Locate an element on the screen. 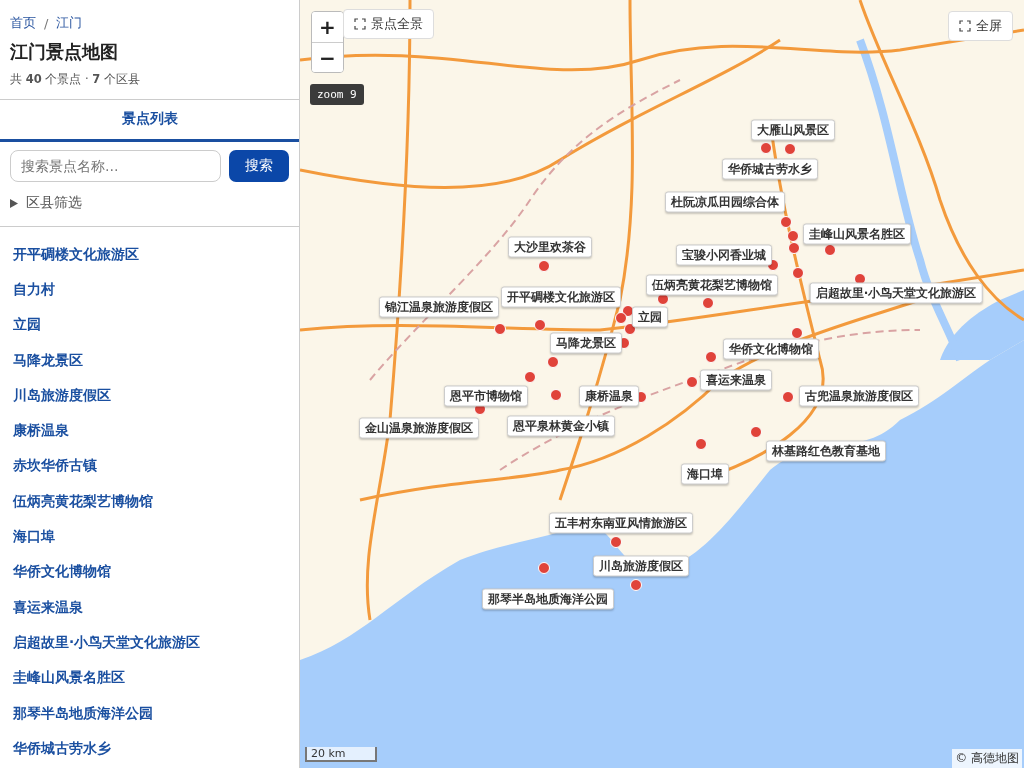 The image size is (1024, 768). marker-label: 大沙里欢茶谷 is located at coordinates (550, 247).